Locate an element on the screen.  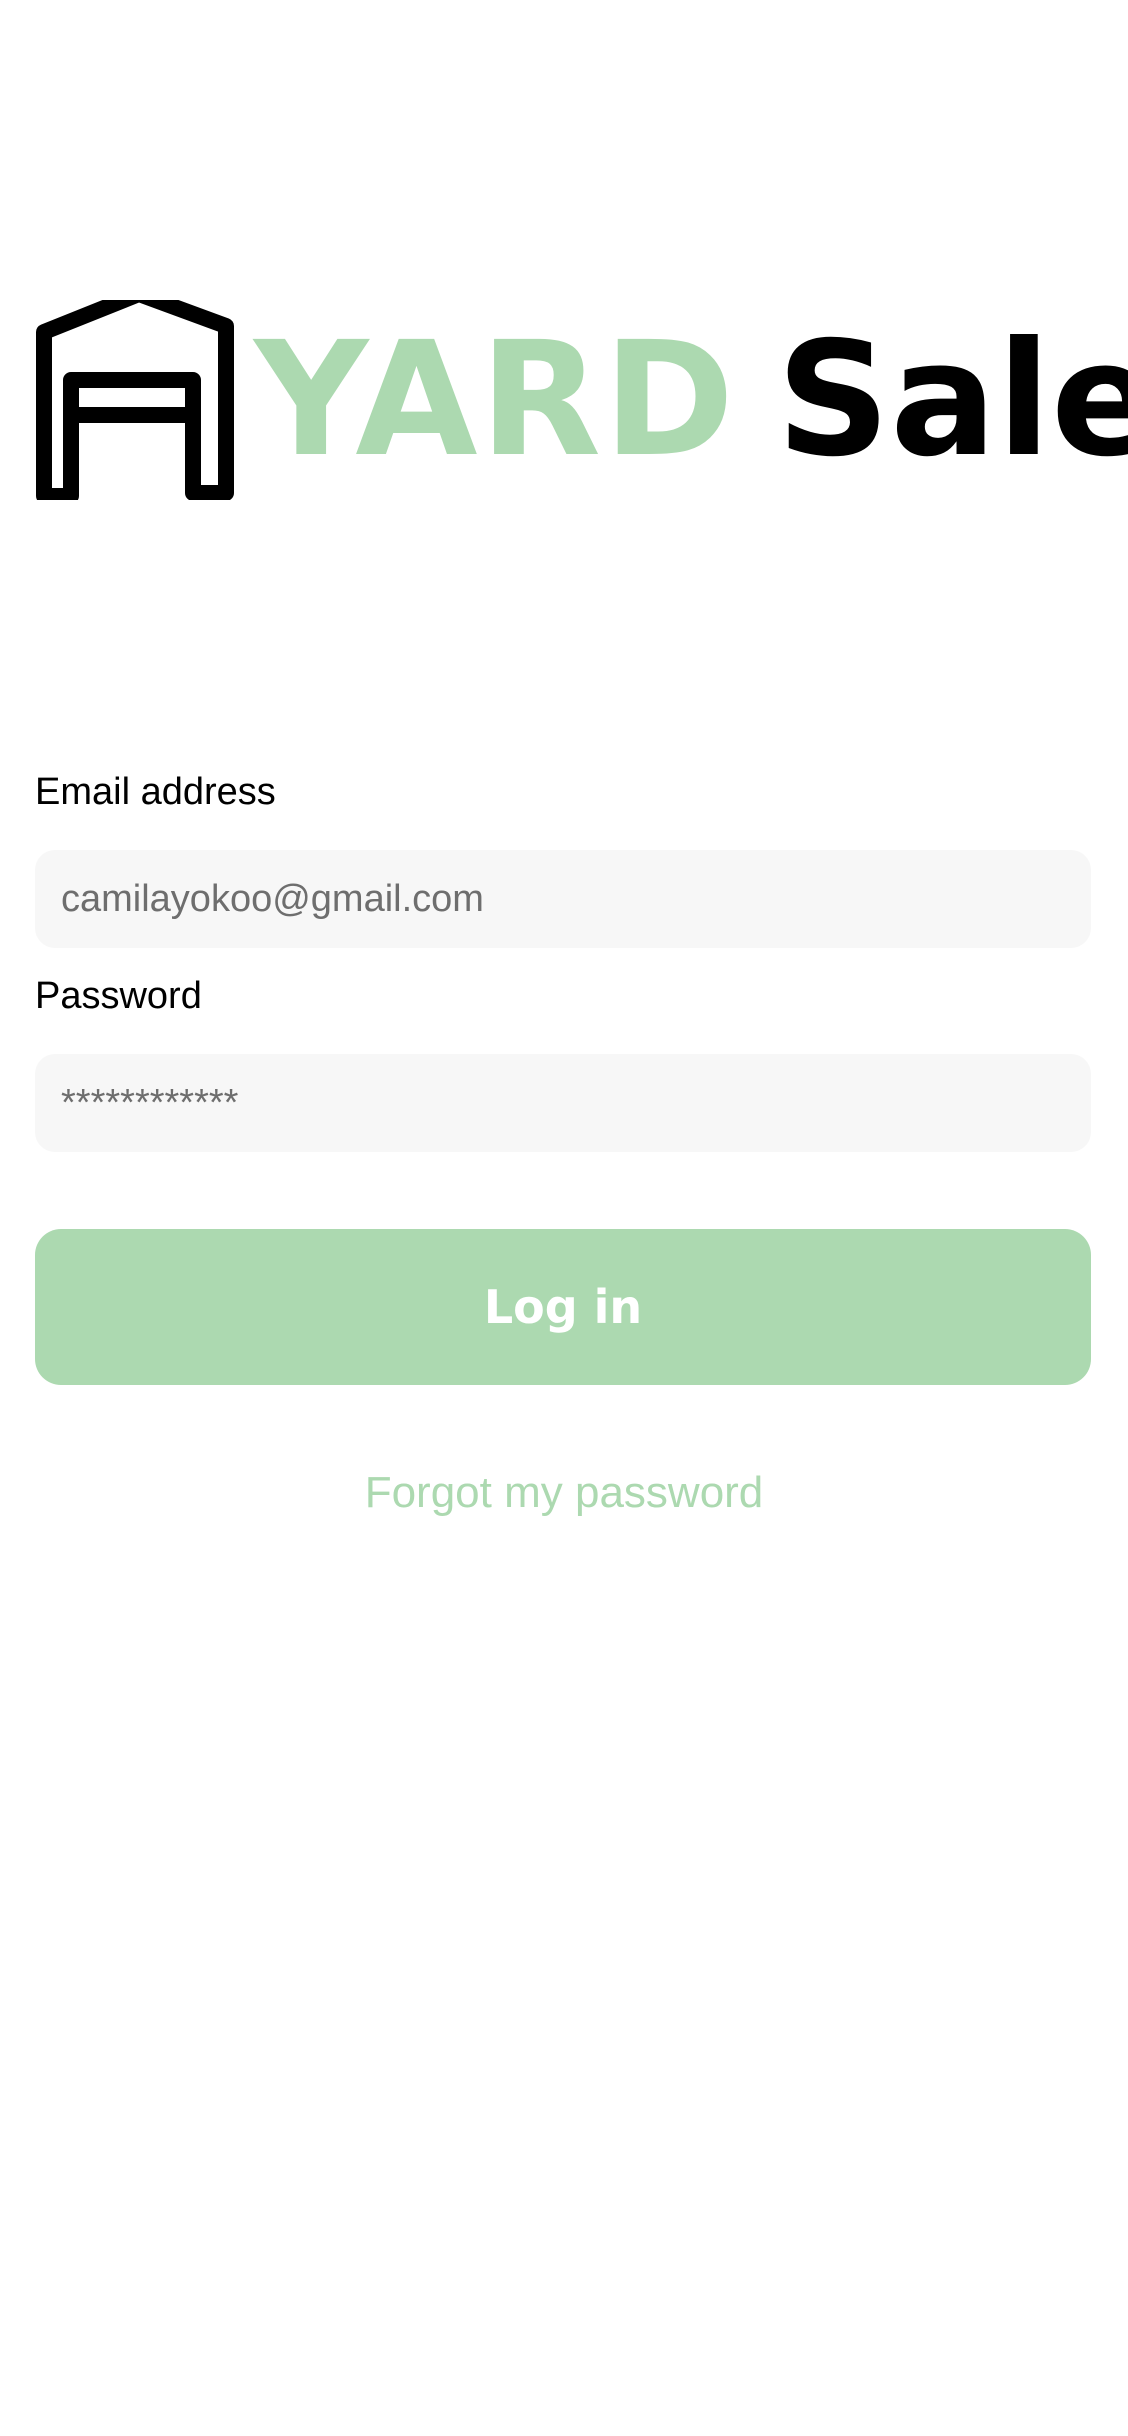
password-label: Password is located at coordinates (118, 996).